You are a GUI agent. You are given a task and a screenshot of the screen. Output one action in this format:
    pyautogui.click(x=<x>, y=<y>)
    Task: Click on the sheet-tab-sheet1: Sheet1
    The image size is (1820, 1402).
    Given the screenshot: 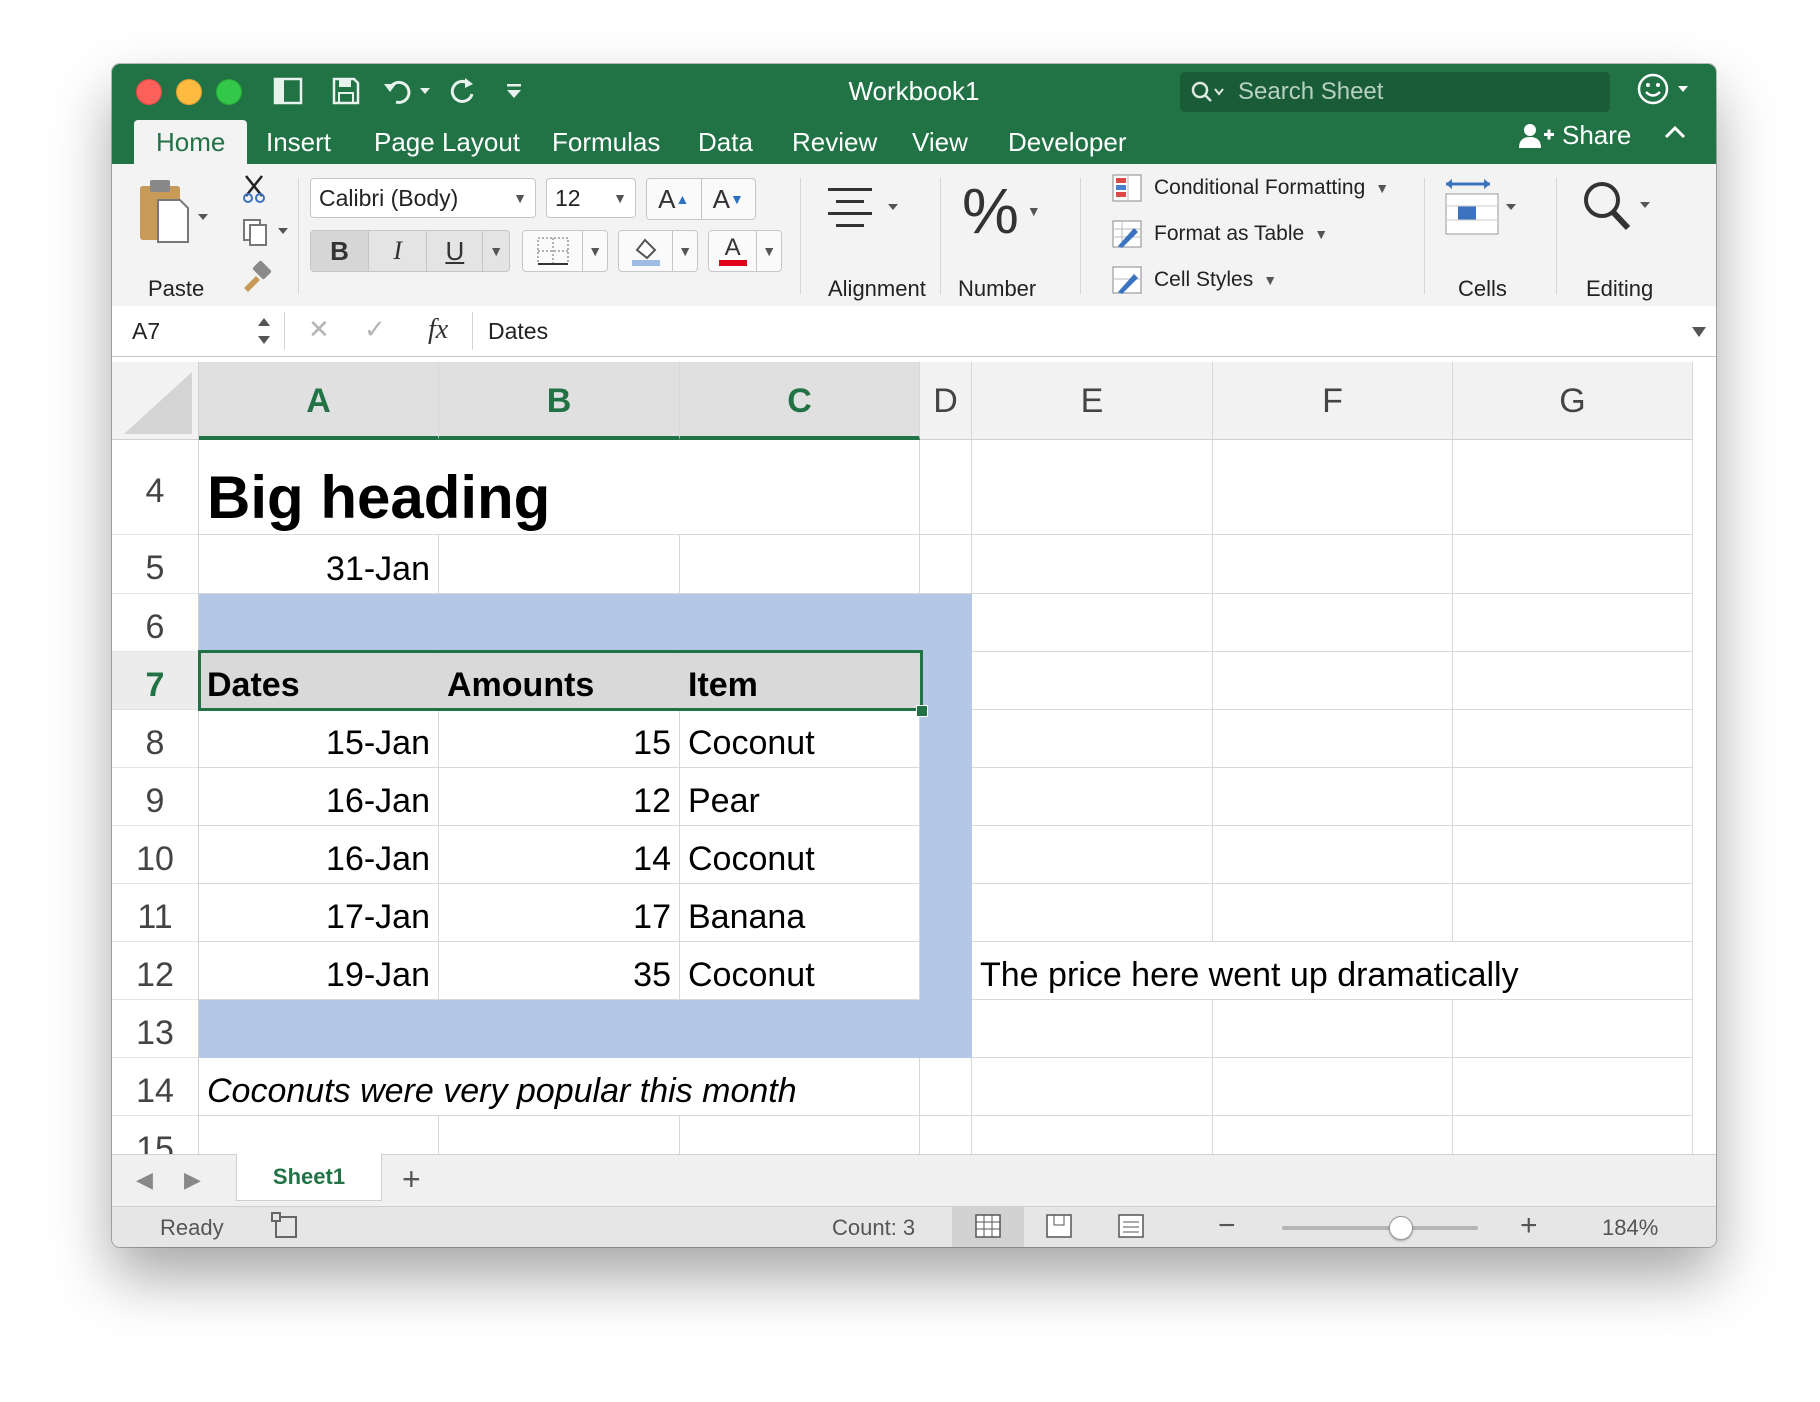 What is the action you would take?
    pyautogui.click(x=309, y=1177)
    